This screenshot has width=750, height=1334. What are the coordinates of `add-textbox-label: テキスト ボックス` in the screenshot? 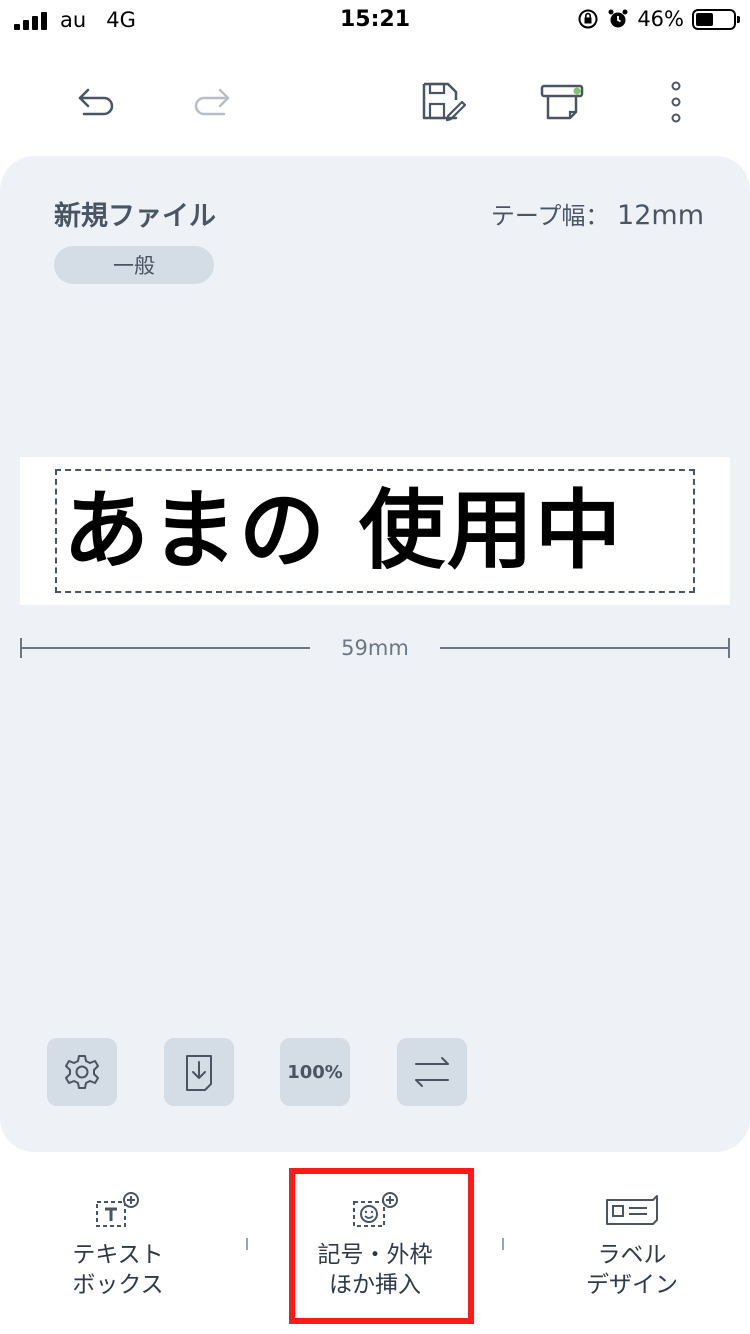 It's located at (118, 1270).